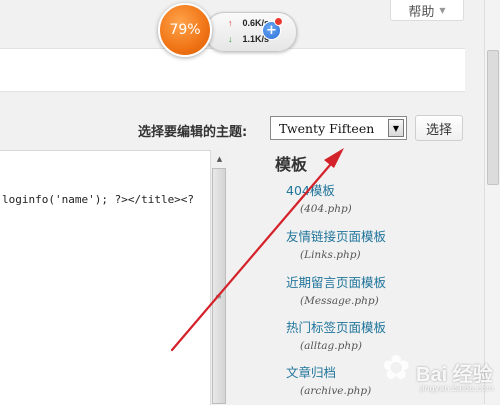  Describe the element at coordinates (334, 158) in the screenshot. I see `annotation-arrow-head` at that location.